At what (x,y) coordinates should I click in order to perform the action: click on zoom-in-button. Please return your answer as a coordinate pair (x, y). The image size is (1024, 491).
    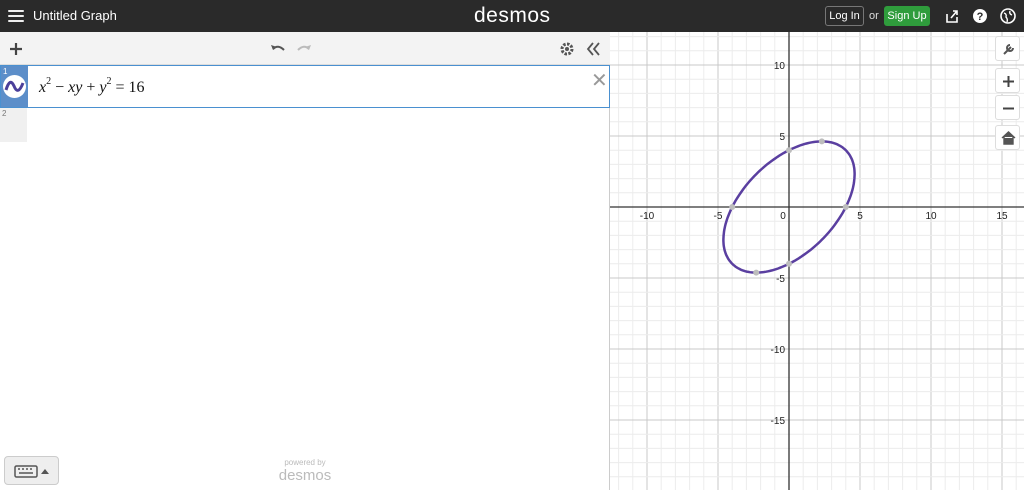
    Looking at the image, I should click on (1007, 80).